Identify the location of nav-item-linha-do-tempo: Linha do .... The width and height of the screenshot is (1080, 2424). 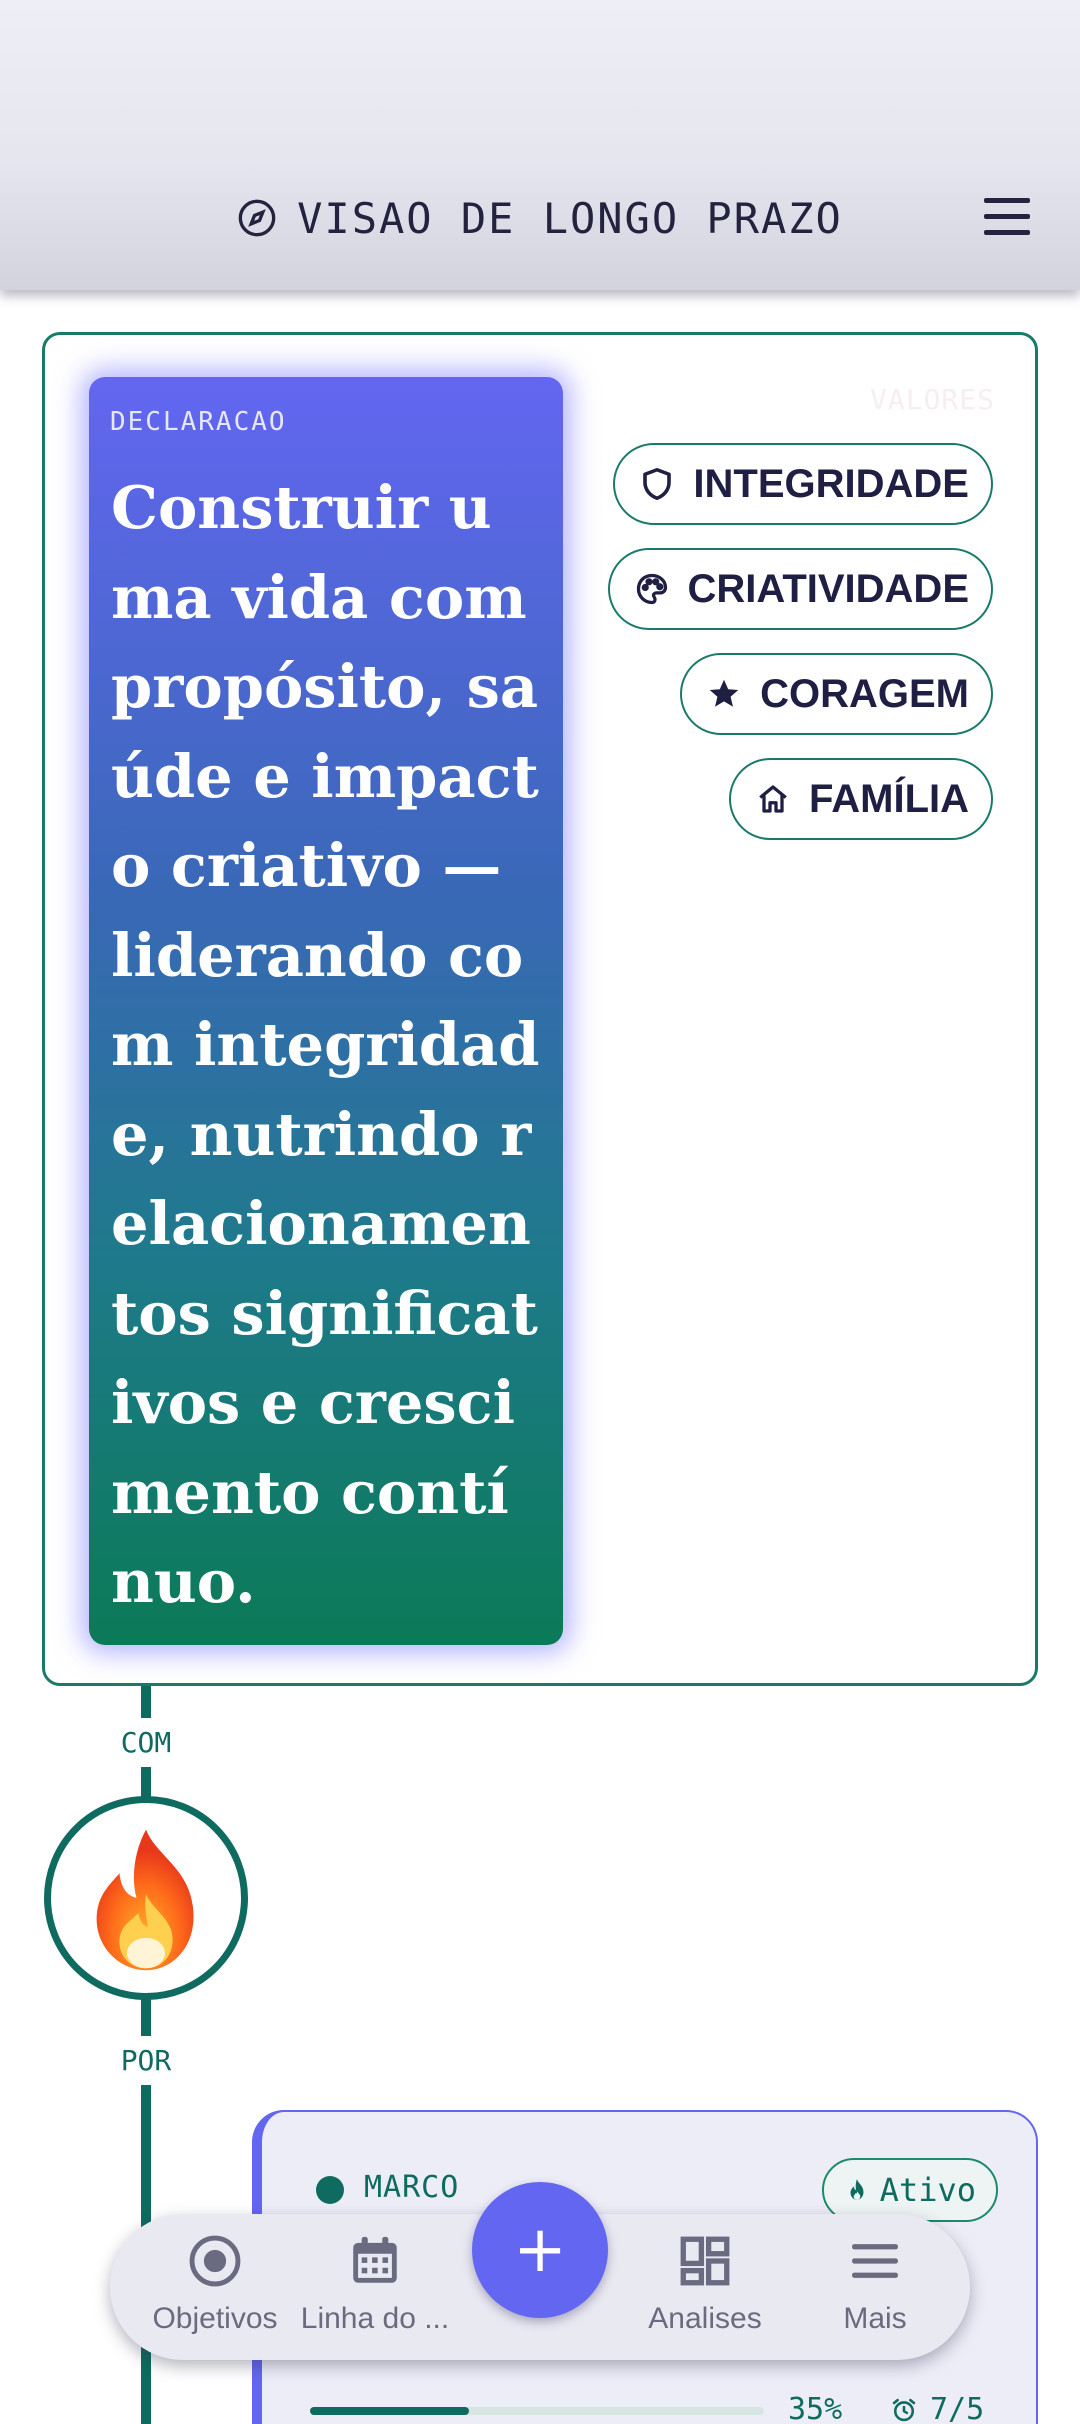
(375, 2292).